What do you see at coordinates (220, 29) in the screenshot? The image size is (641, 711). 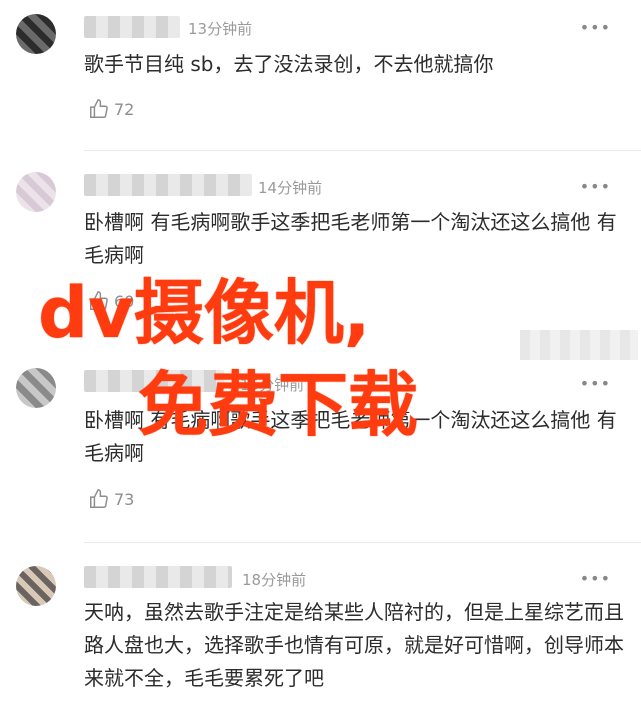 I see `comment-time: 13分钟前` at bounding box center [220, 29].